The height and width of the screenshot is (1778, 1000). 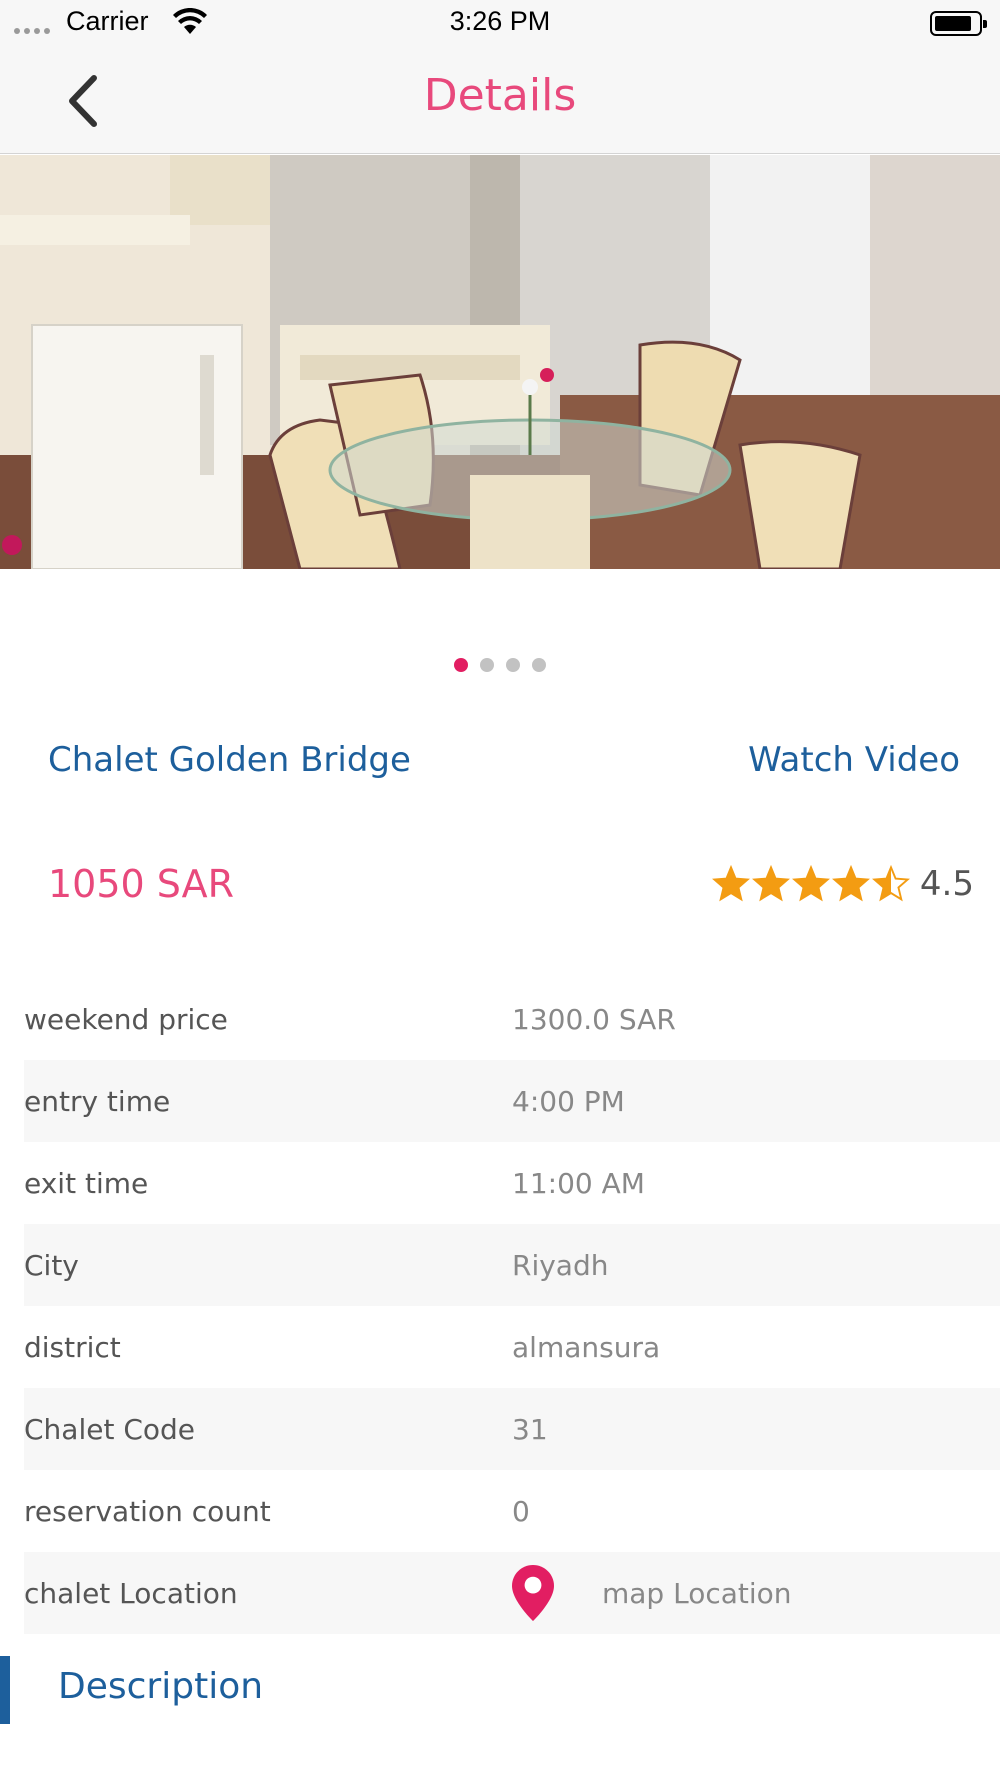 I want to click on rating-value: 4.5, so click(x=946, y=884).